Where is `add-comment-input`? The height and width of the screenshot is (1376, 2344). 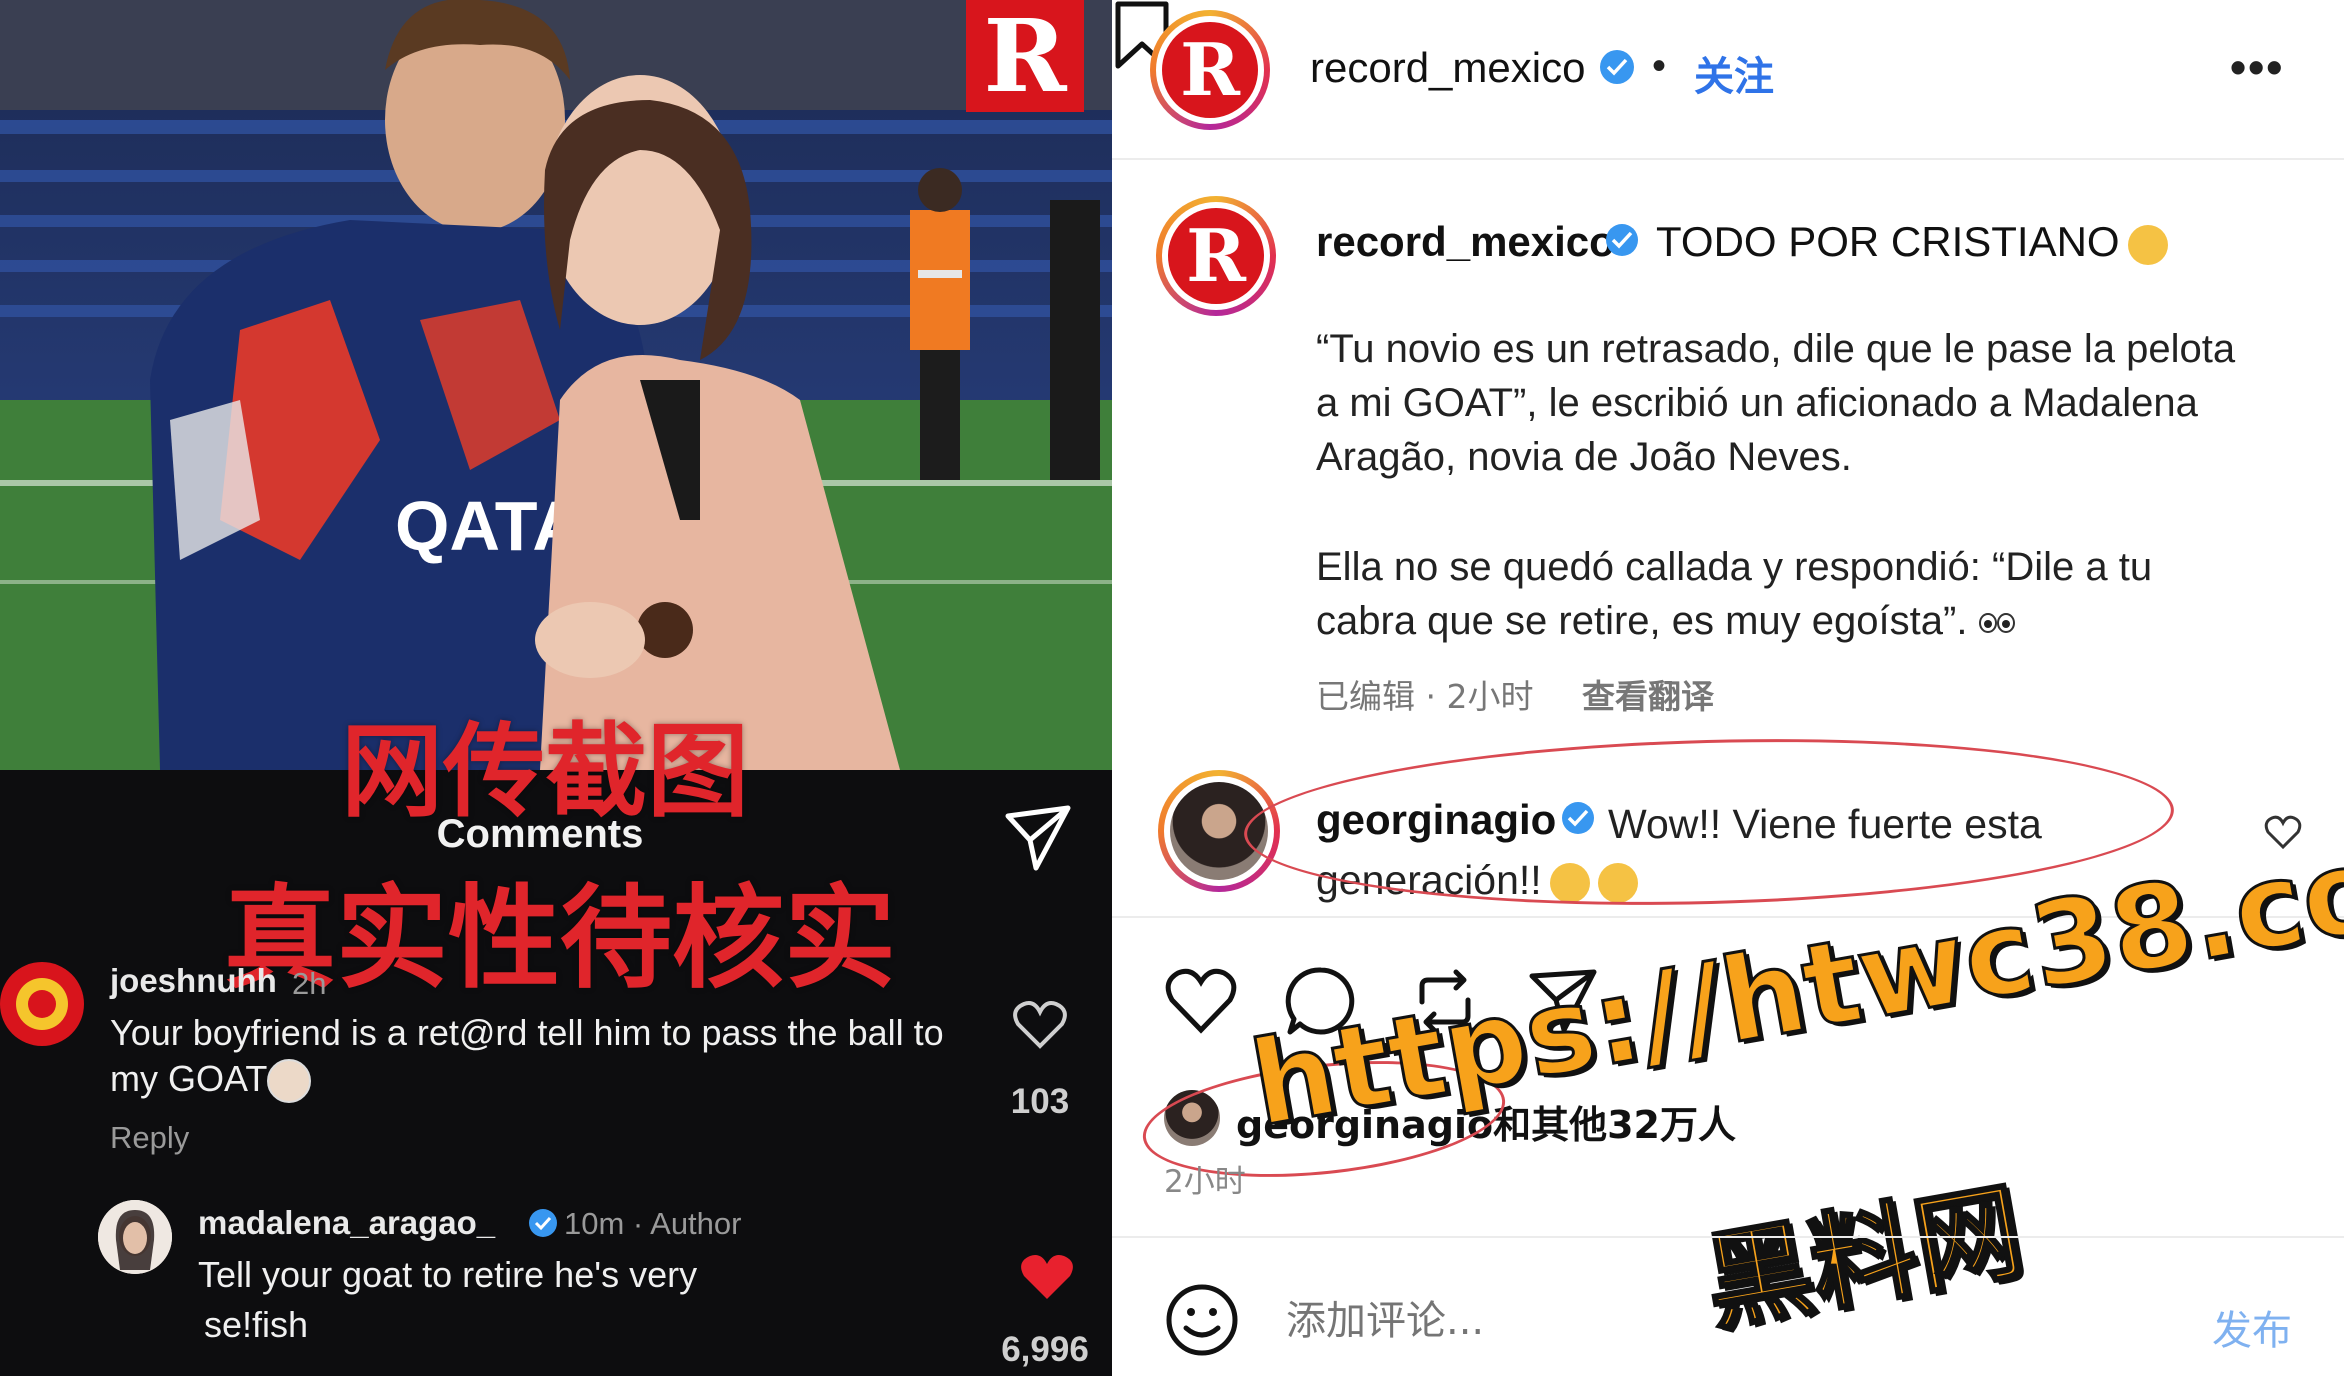
add-comment-input is located at coordinates (1636, 1321).